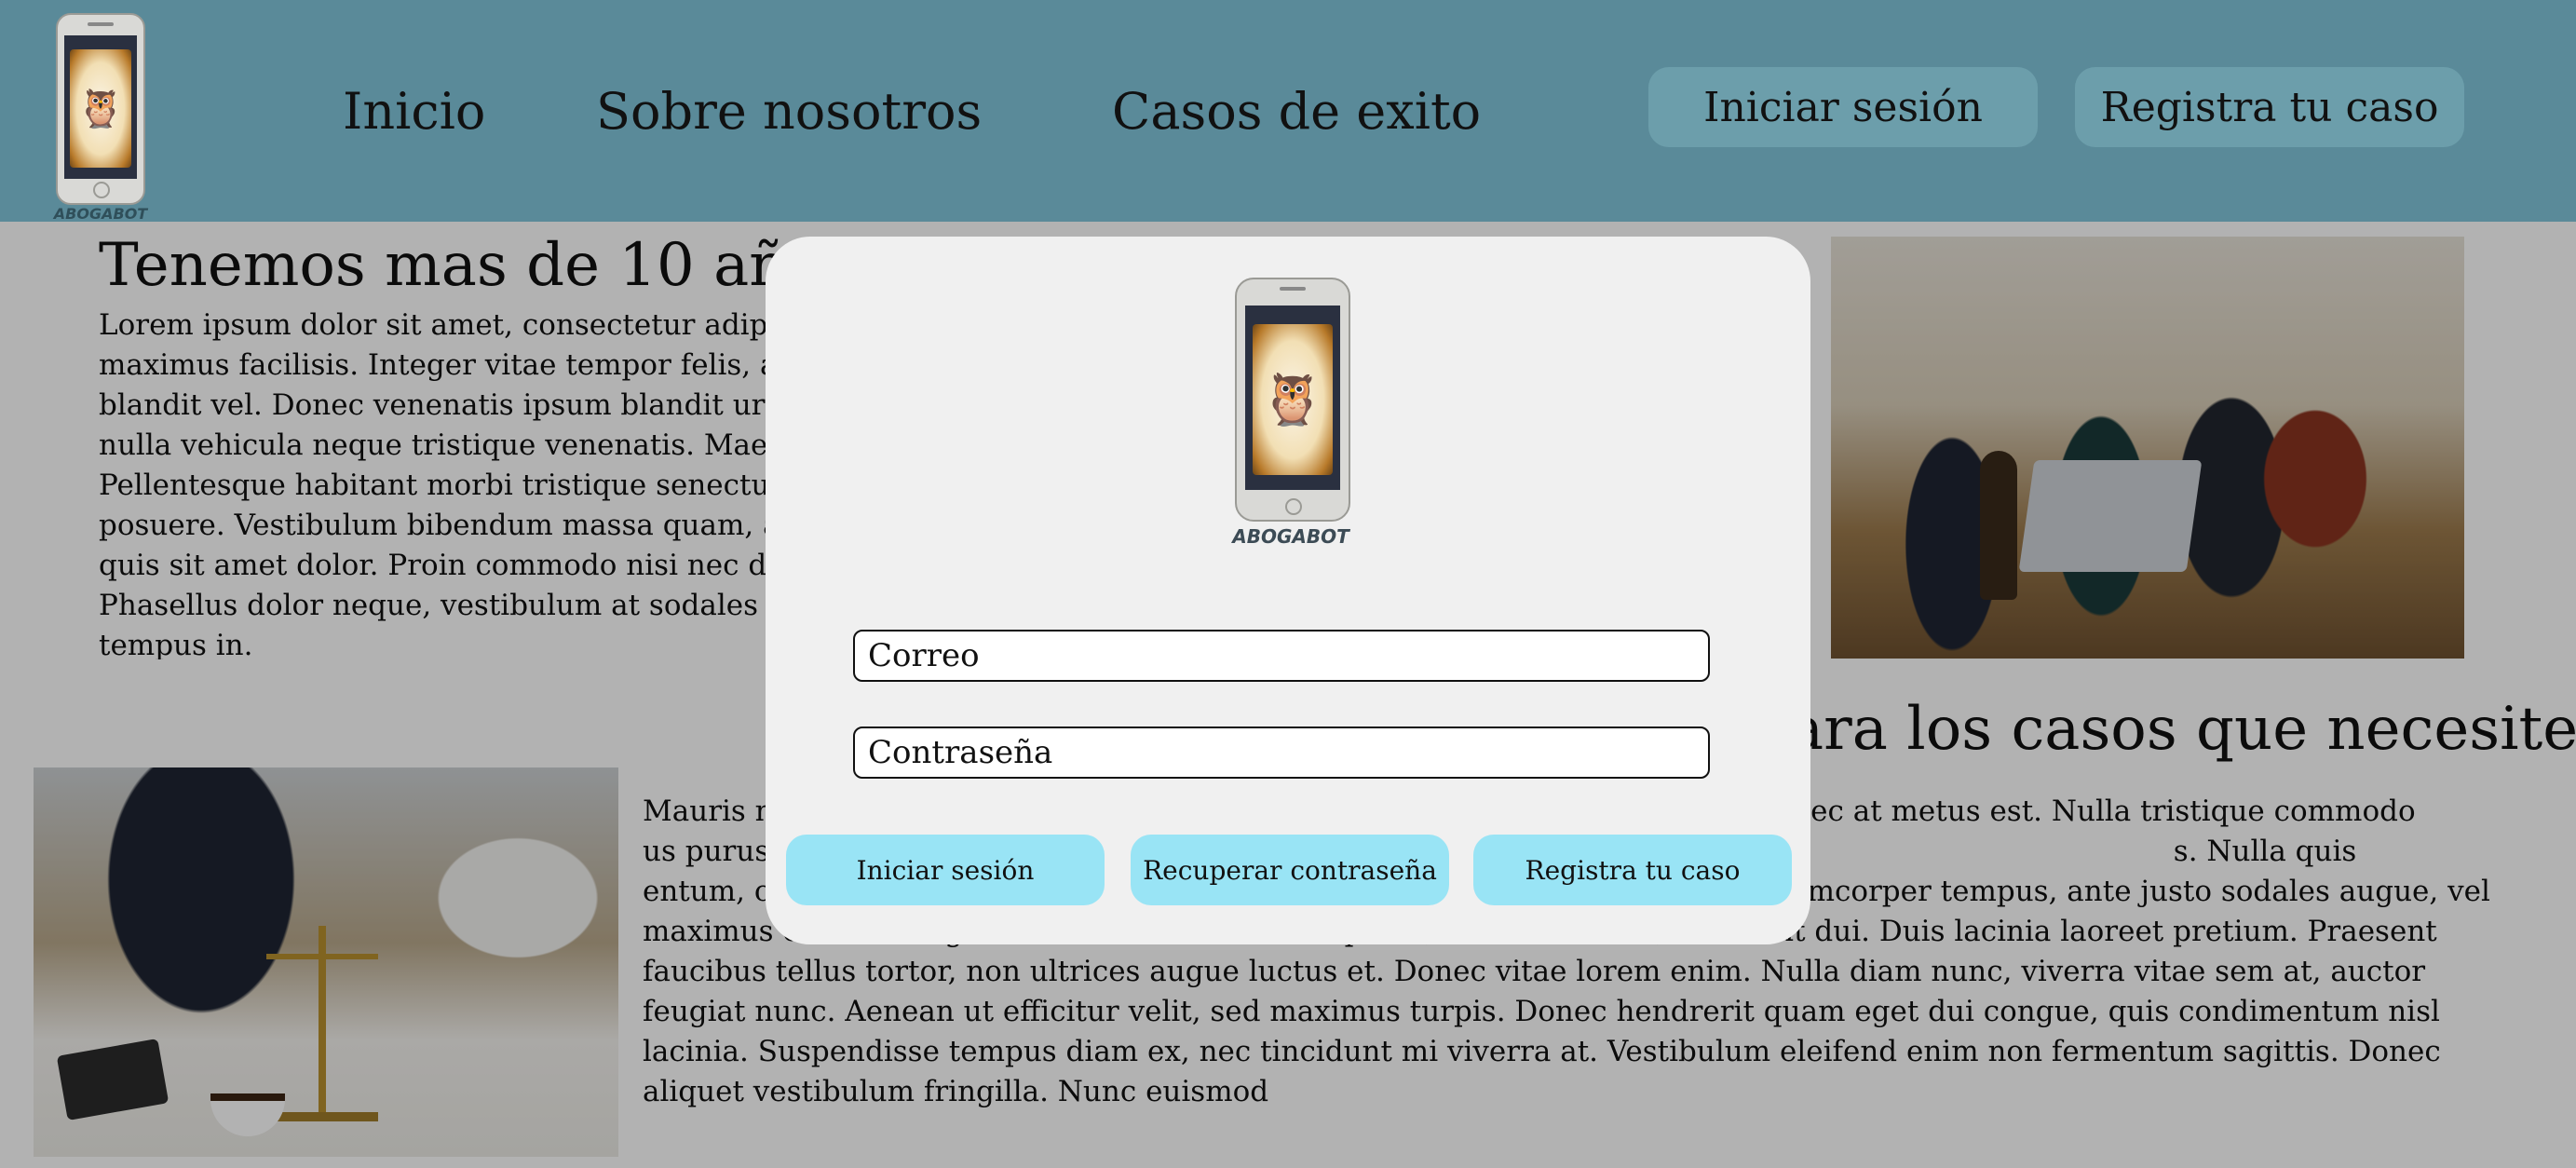 The image size is (2576, 1168). Describe the element at coordinates (1290, 870) in the screenshot. I see `recover-password-button: Recuperar contraseña` at that location.